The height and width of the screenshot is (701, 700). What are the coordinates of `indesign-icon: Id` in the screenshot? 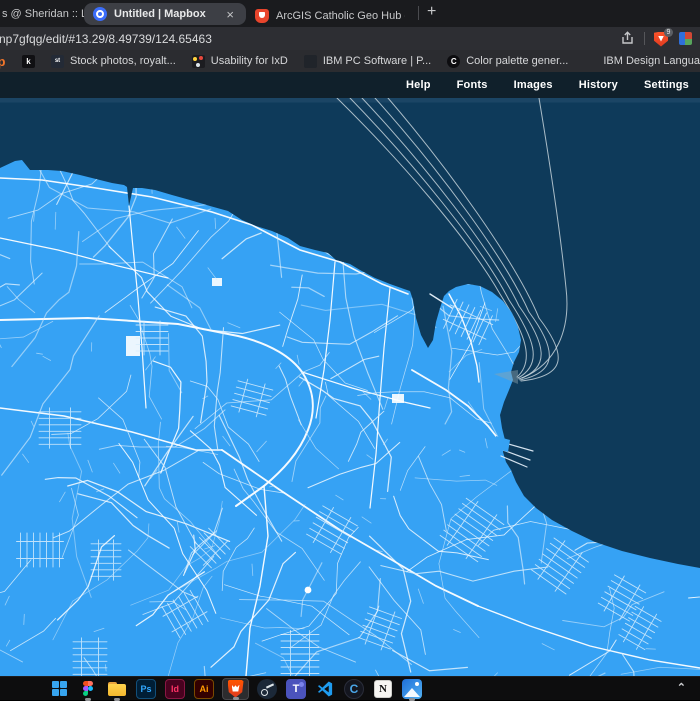 It's located at (175, 688).